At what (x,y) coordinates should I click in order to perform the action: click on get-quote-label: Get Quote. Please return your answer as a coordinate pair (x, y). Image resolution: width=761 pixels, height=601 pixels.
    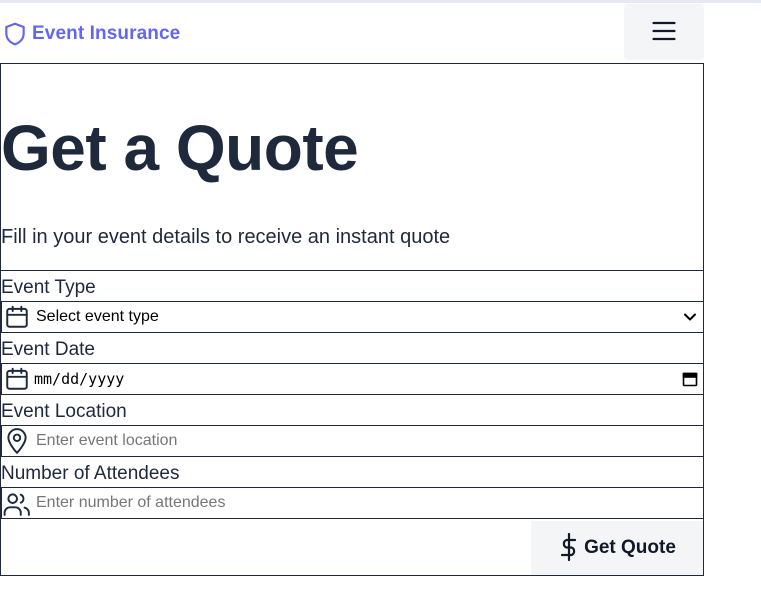
    Looking at the image, I should click on (630, 547).